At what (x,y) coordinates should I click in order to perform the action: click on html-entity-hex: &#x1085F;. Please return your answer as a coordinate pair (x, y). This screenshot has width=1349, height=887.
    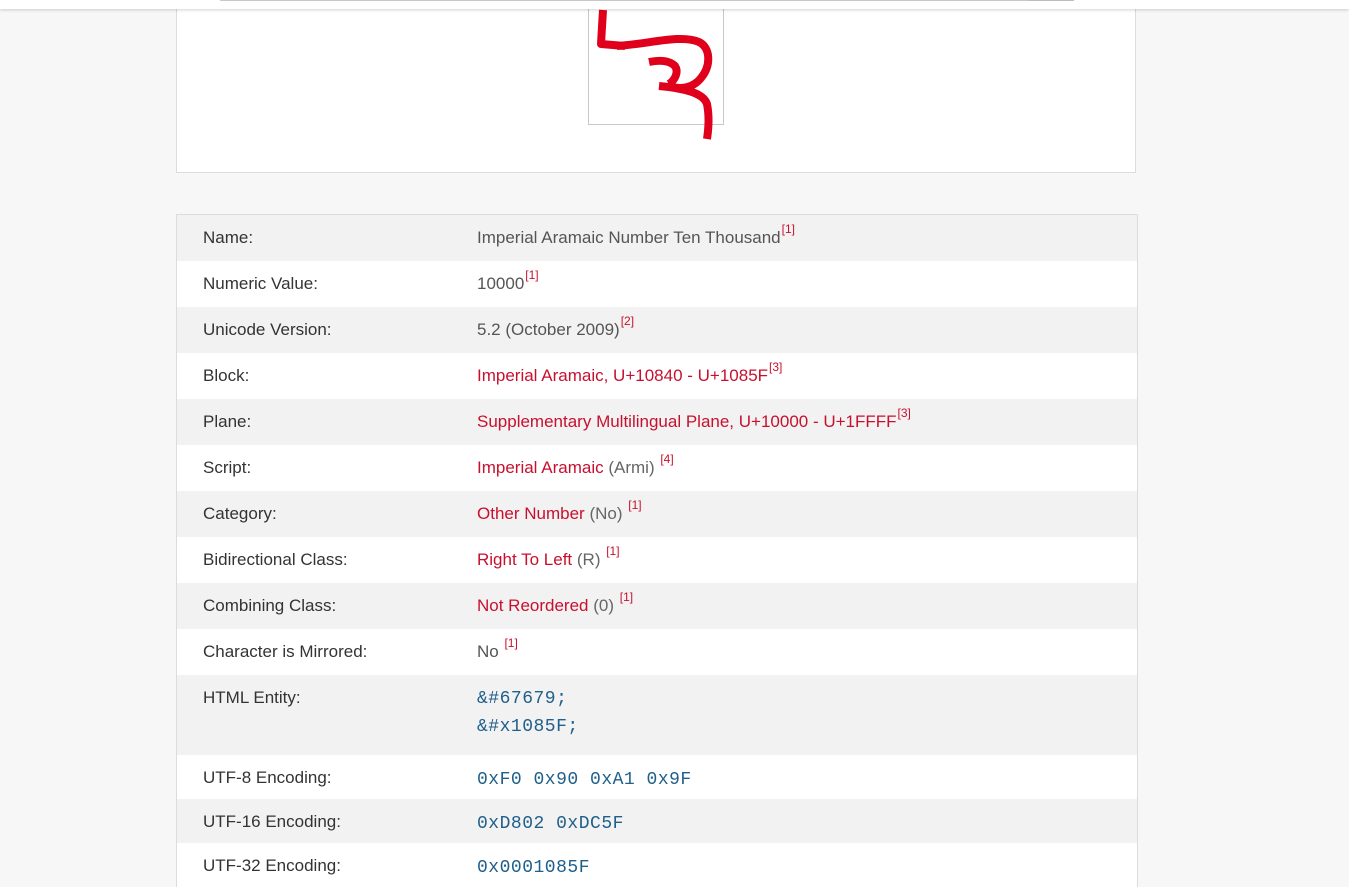
    Looking at the image, I should click on (528, 727).